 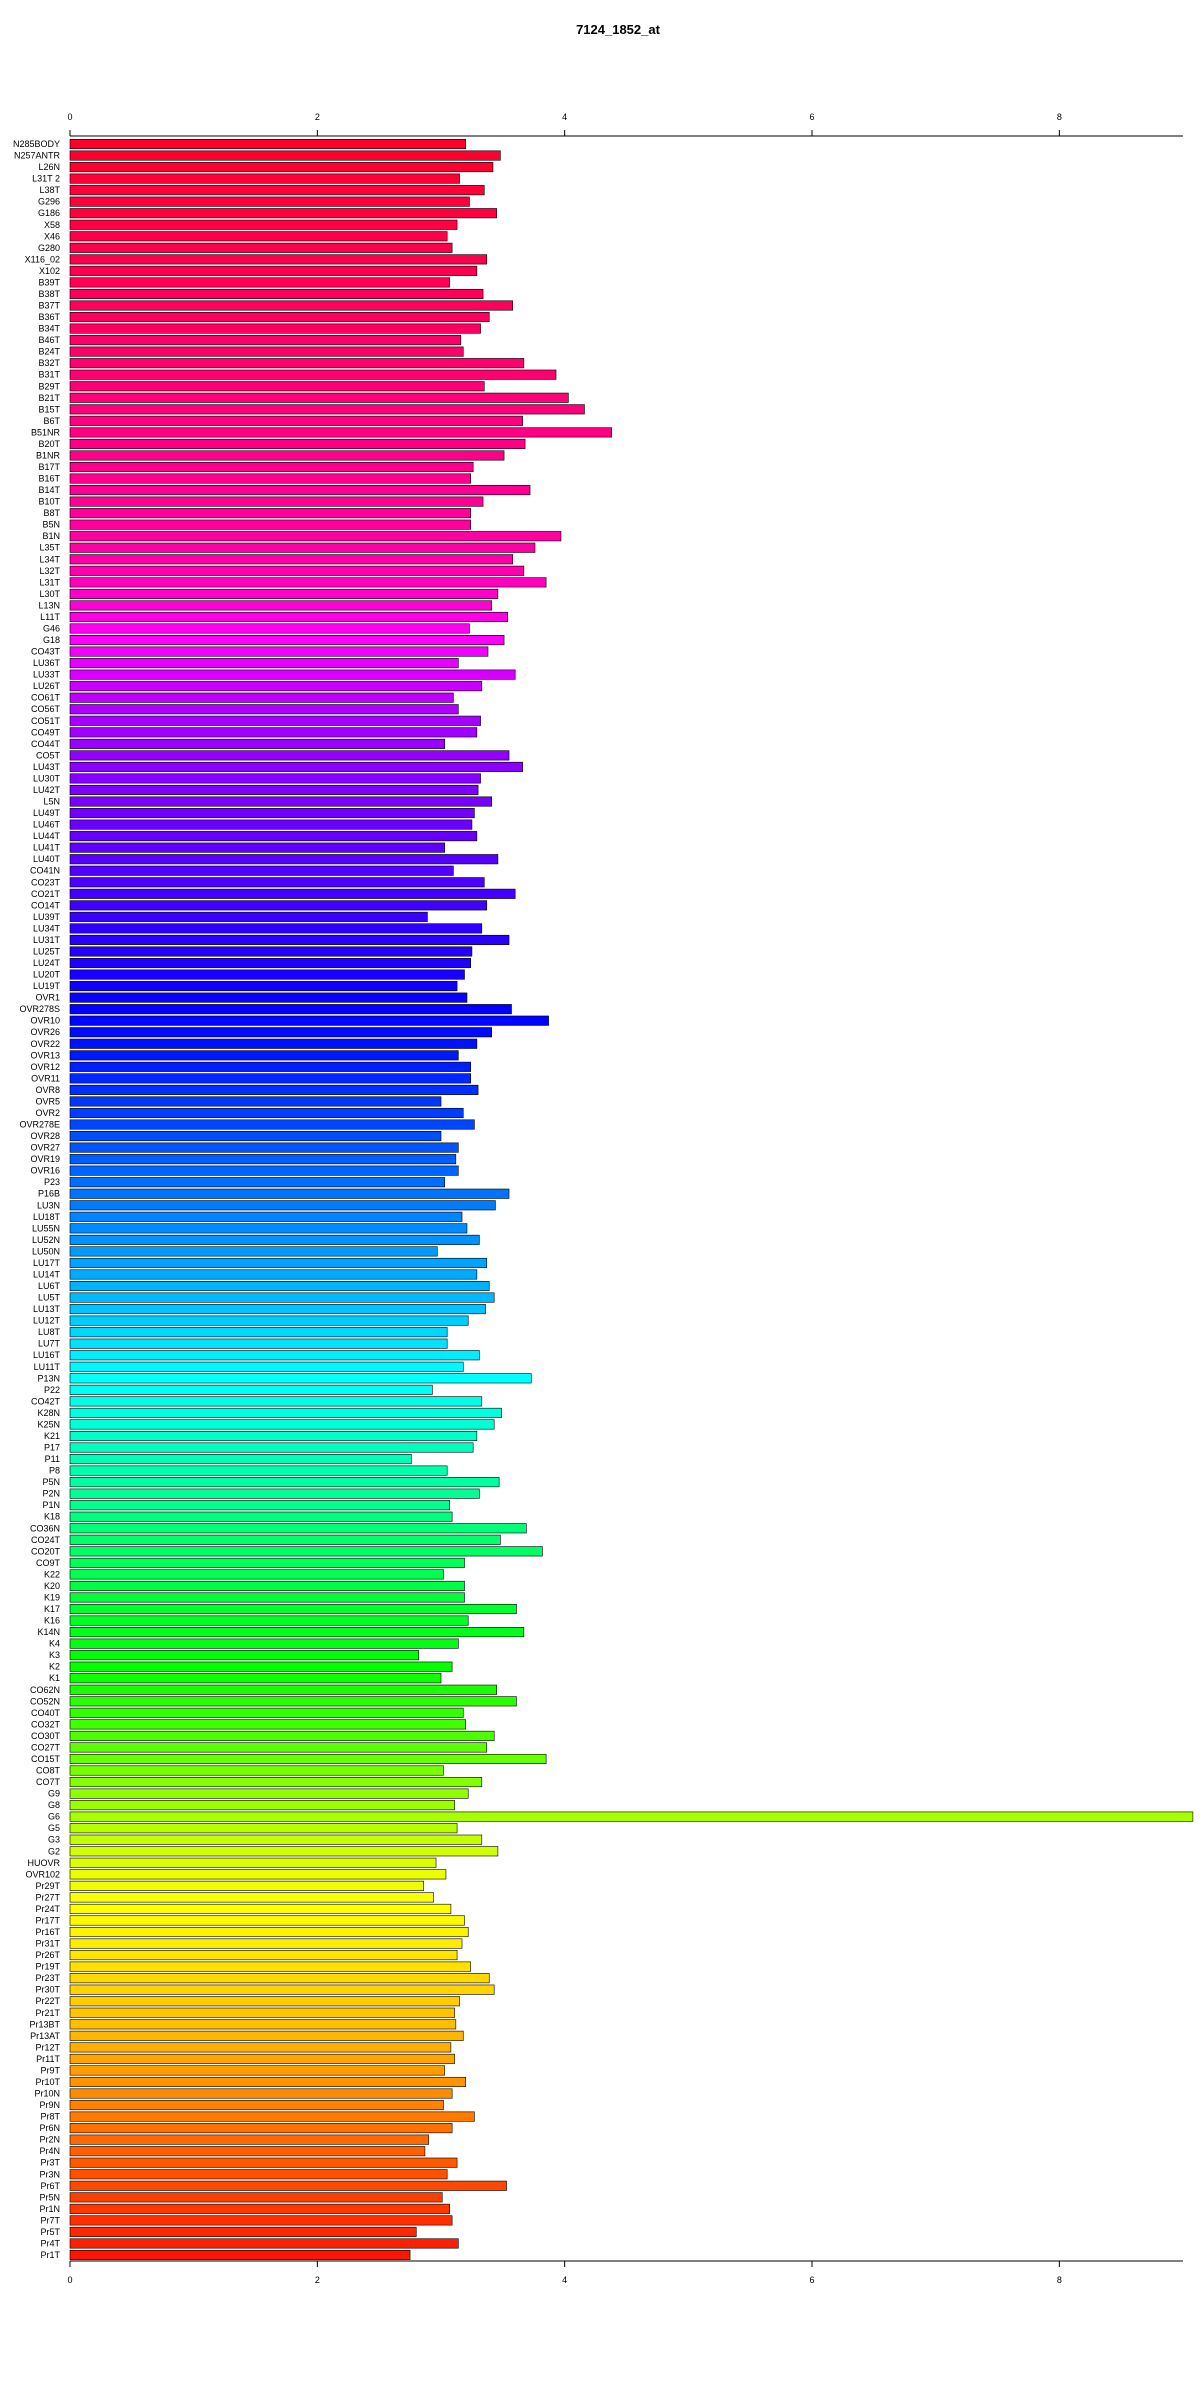 What do you see at coordinates (47, 686) in the screenshot?
I see `category-label: LU26T` at bounding box center [47, 686].